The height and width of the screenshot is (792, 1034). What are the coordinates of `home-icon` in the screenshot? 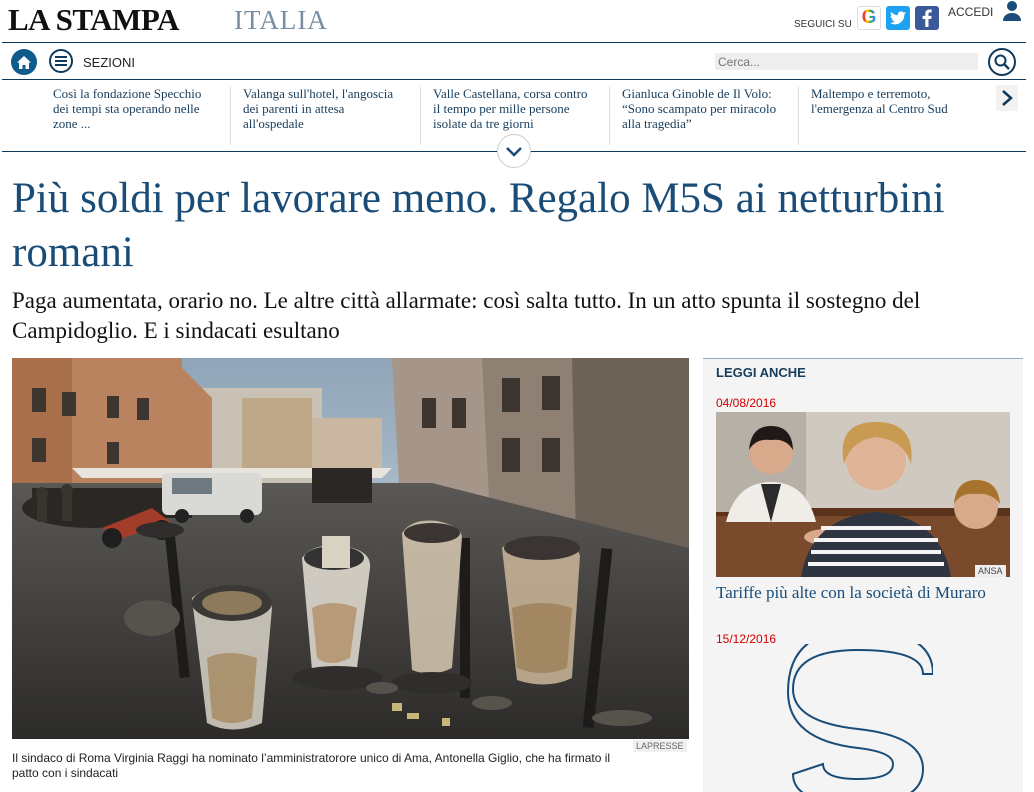 It's located at (24, 62).